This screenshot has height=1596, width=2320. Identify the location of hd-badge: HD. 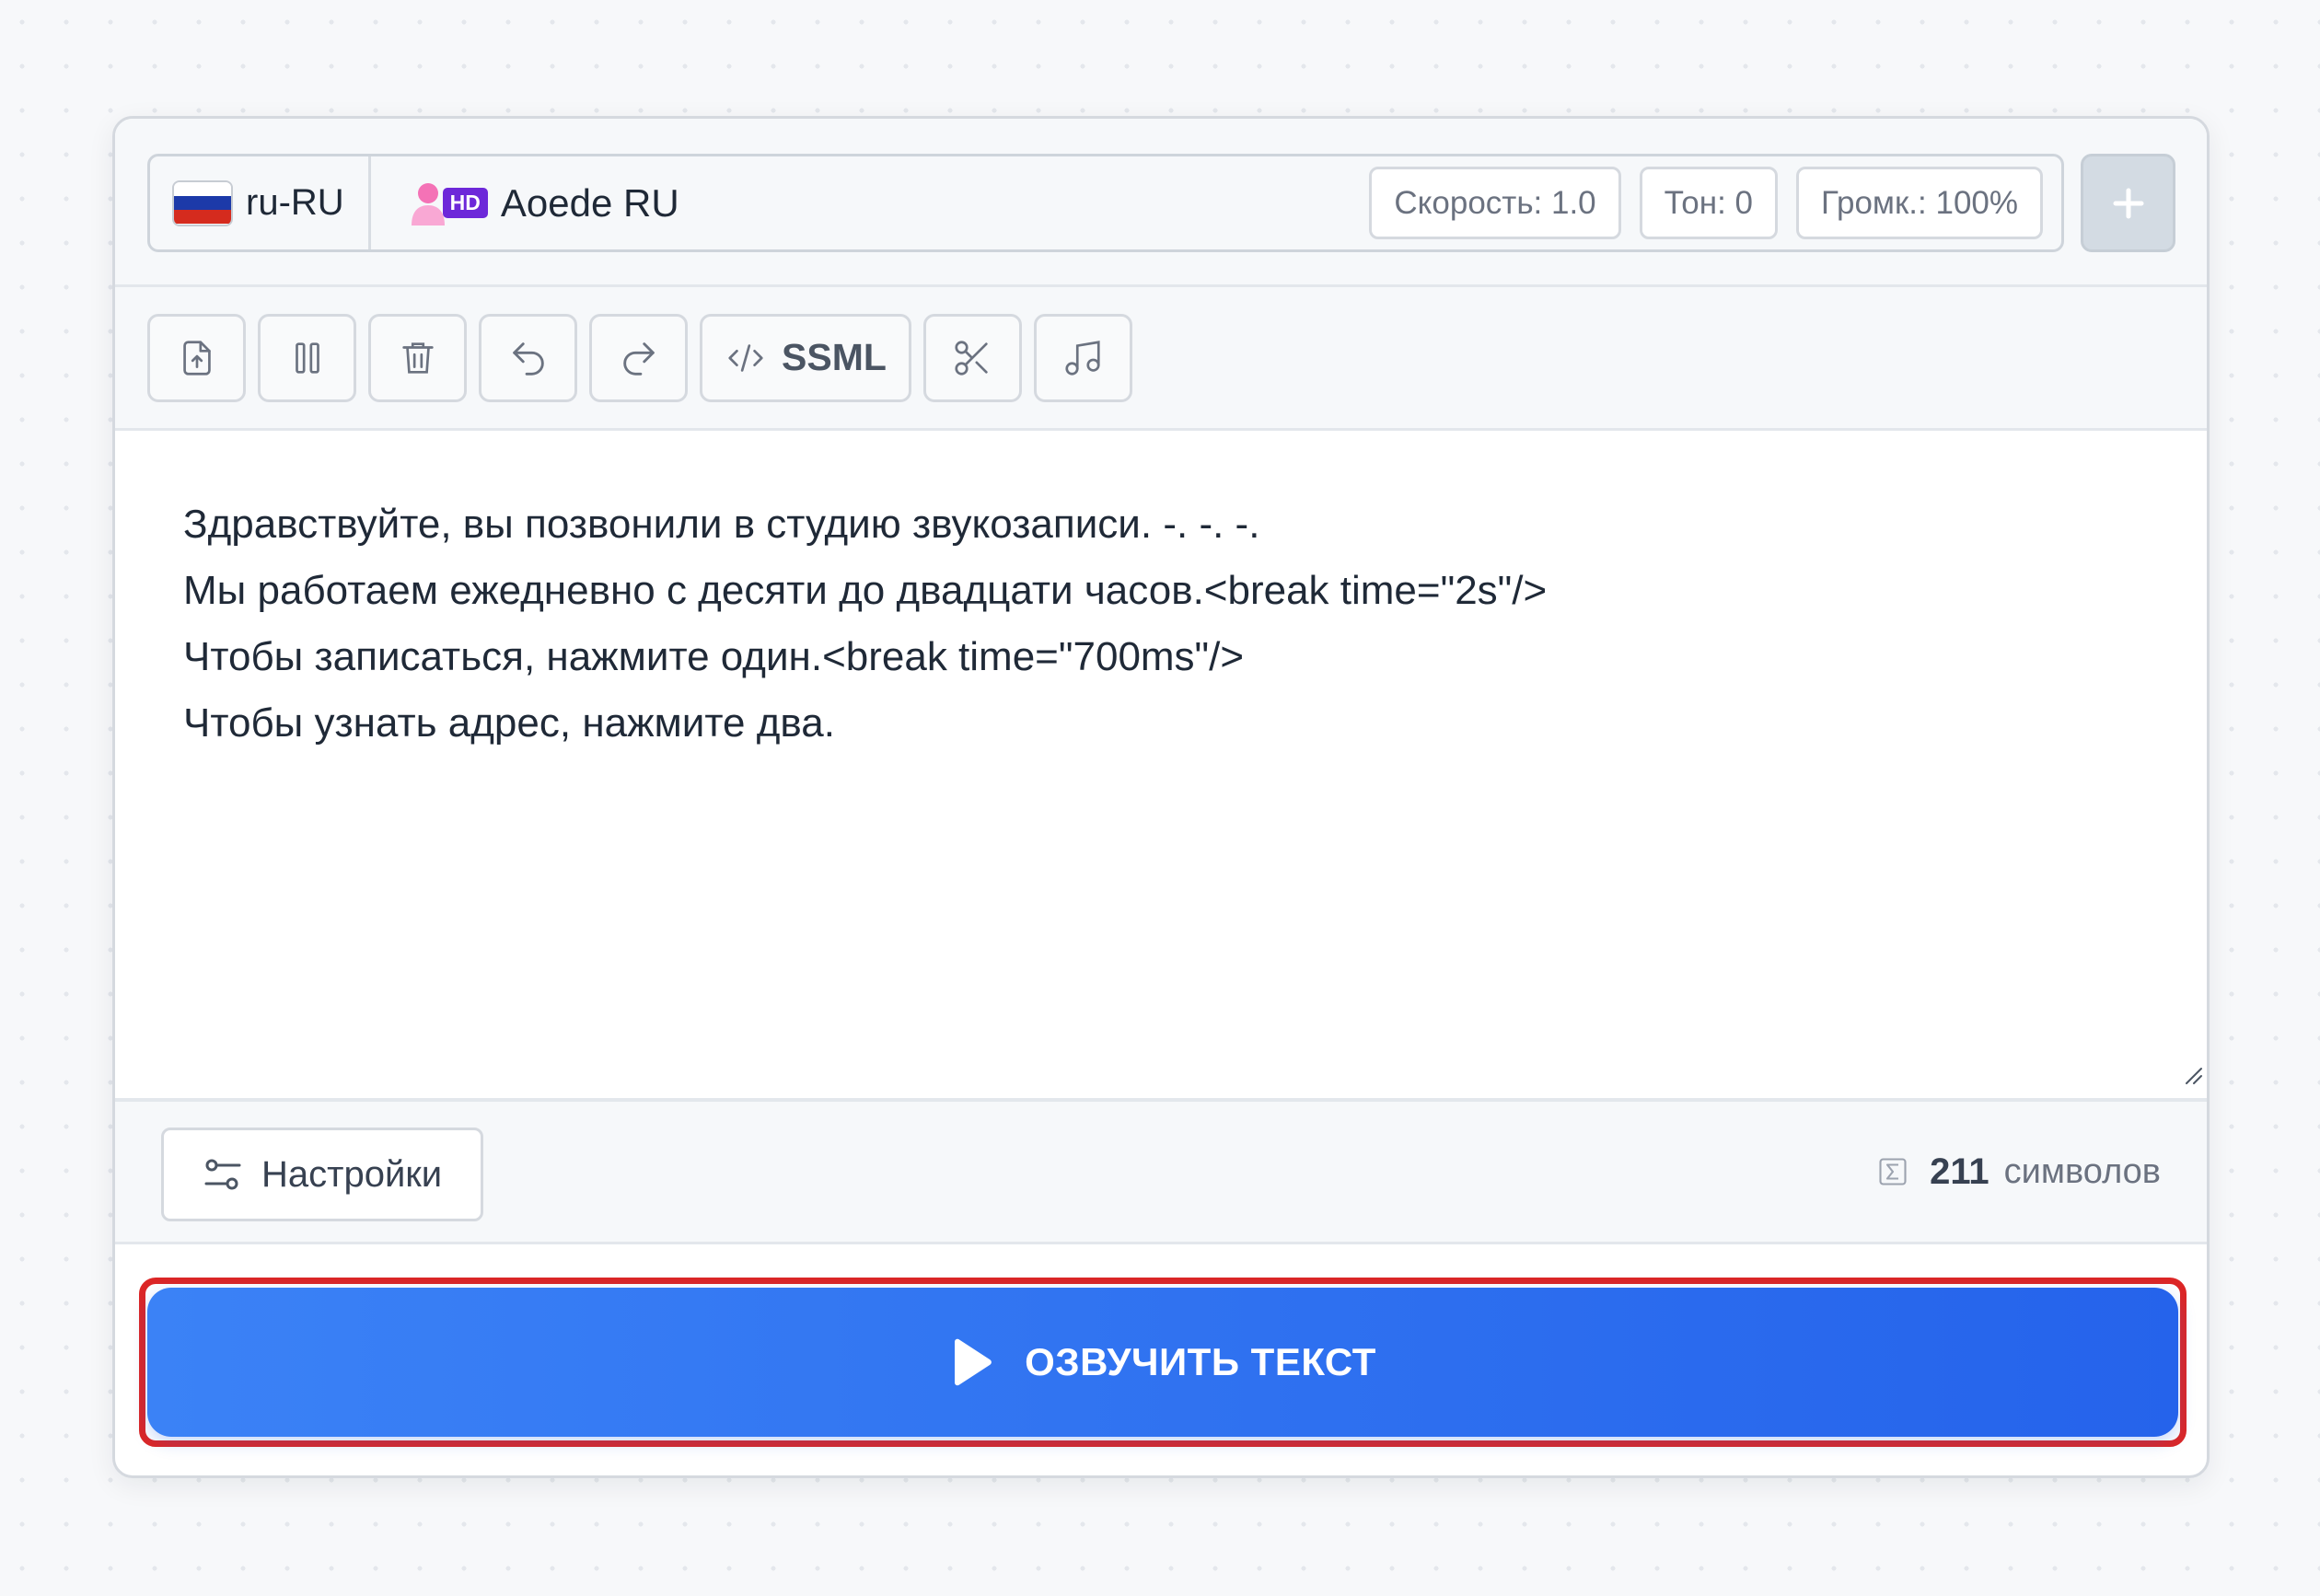
(465, 203).